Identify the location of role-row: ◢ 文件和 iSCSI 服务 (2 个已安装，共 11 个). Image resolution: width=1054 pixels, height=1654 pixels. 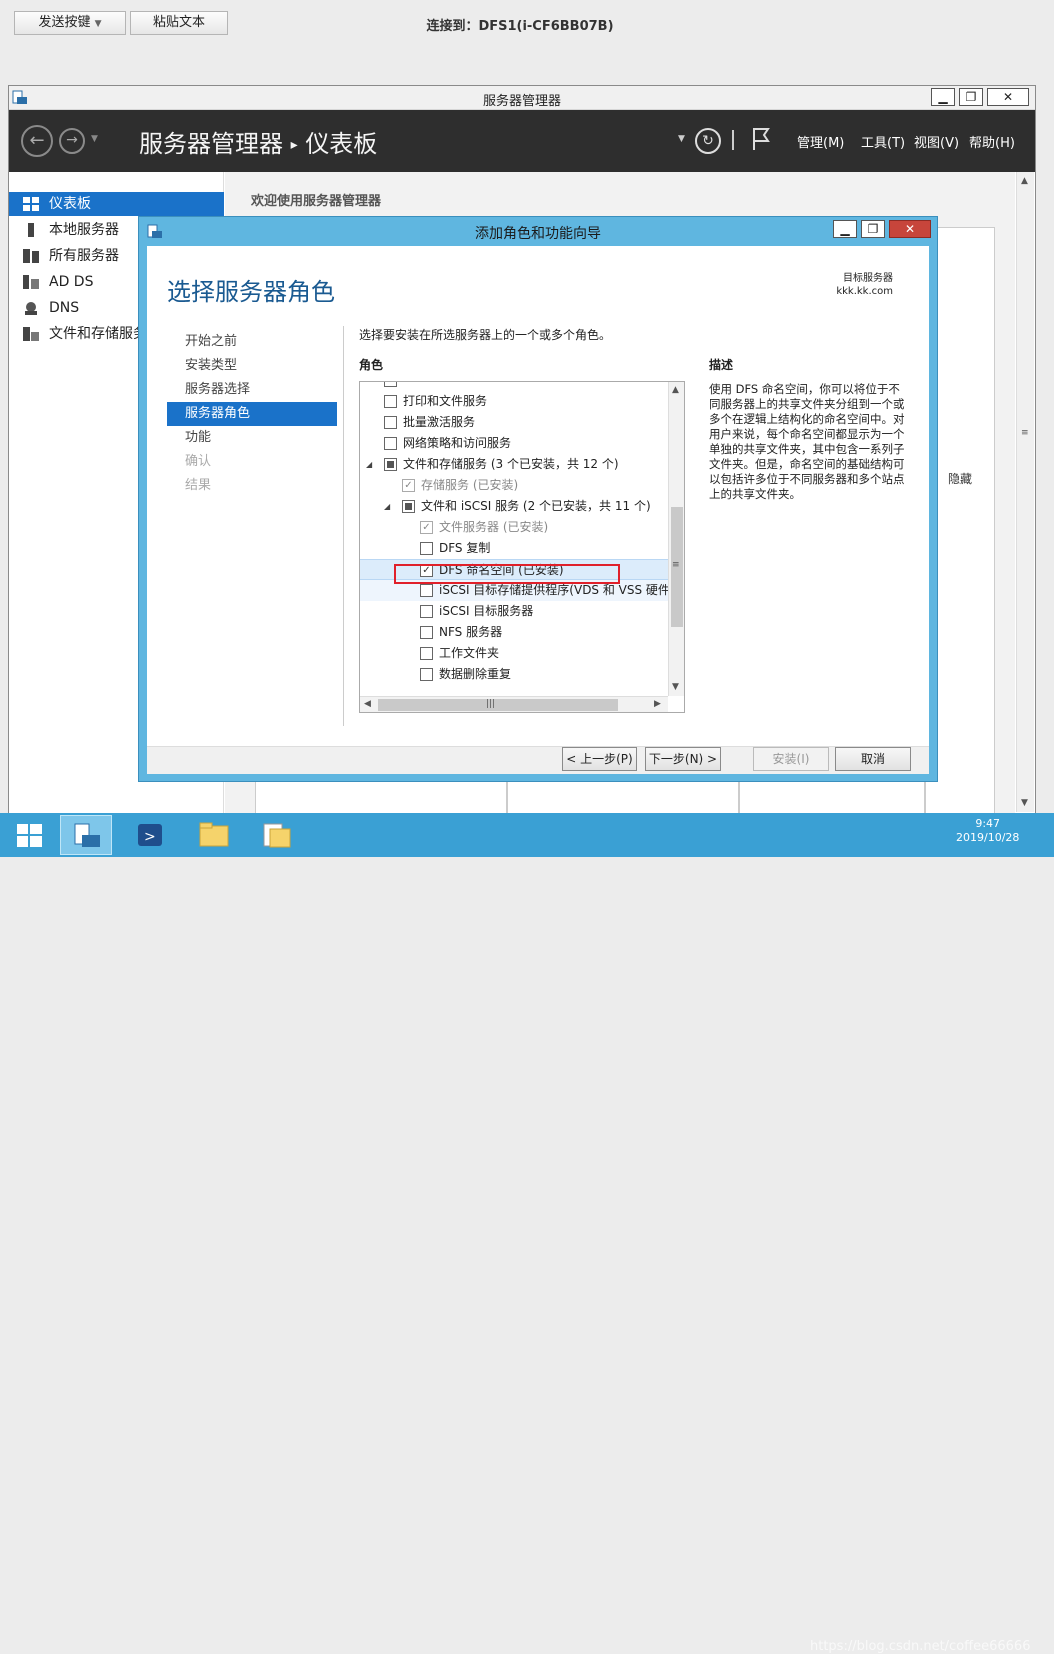
(514, 506).